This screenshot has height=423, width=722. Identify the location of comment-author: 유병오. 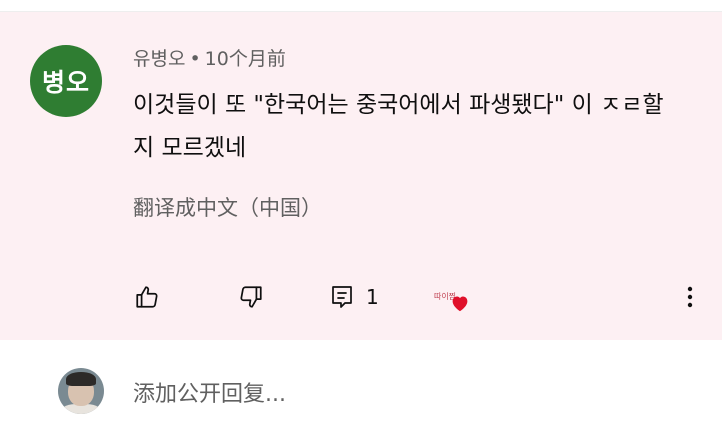
(159, 59).